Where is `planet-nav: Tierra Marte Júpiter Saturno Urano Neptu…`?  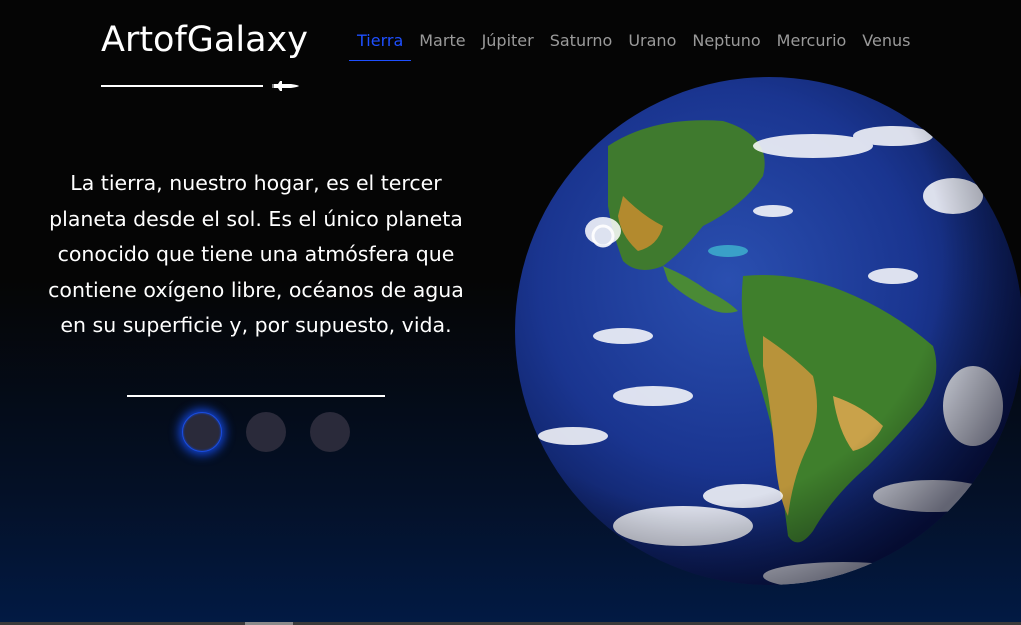
planet-nav: Tierra Marte Júpiter Saturno Urano Neptu… is located at coordinates (633, 44).